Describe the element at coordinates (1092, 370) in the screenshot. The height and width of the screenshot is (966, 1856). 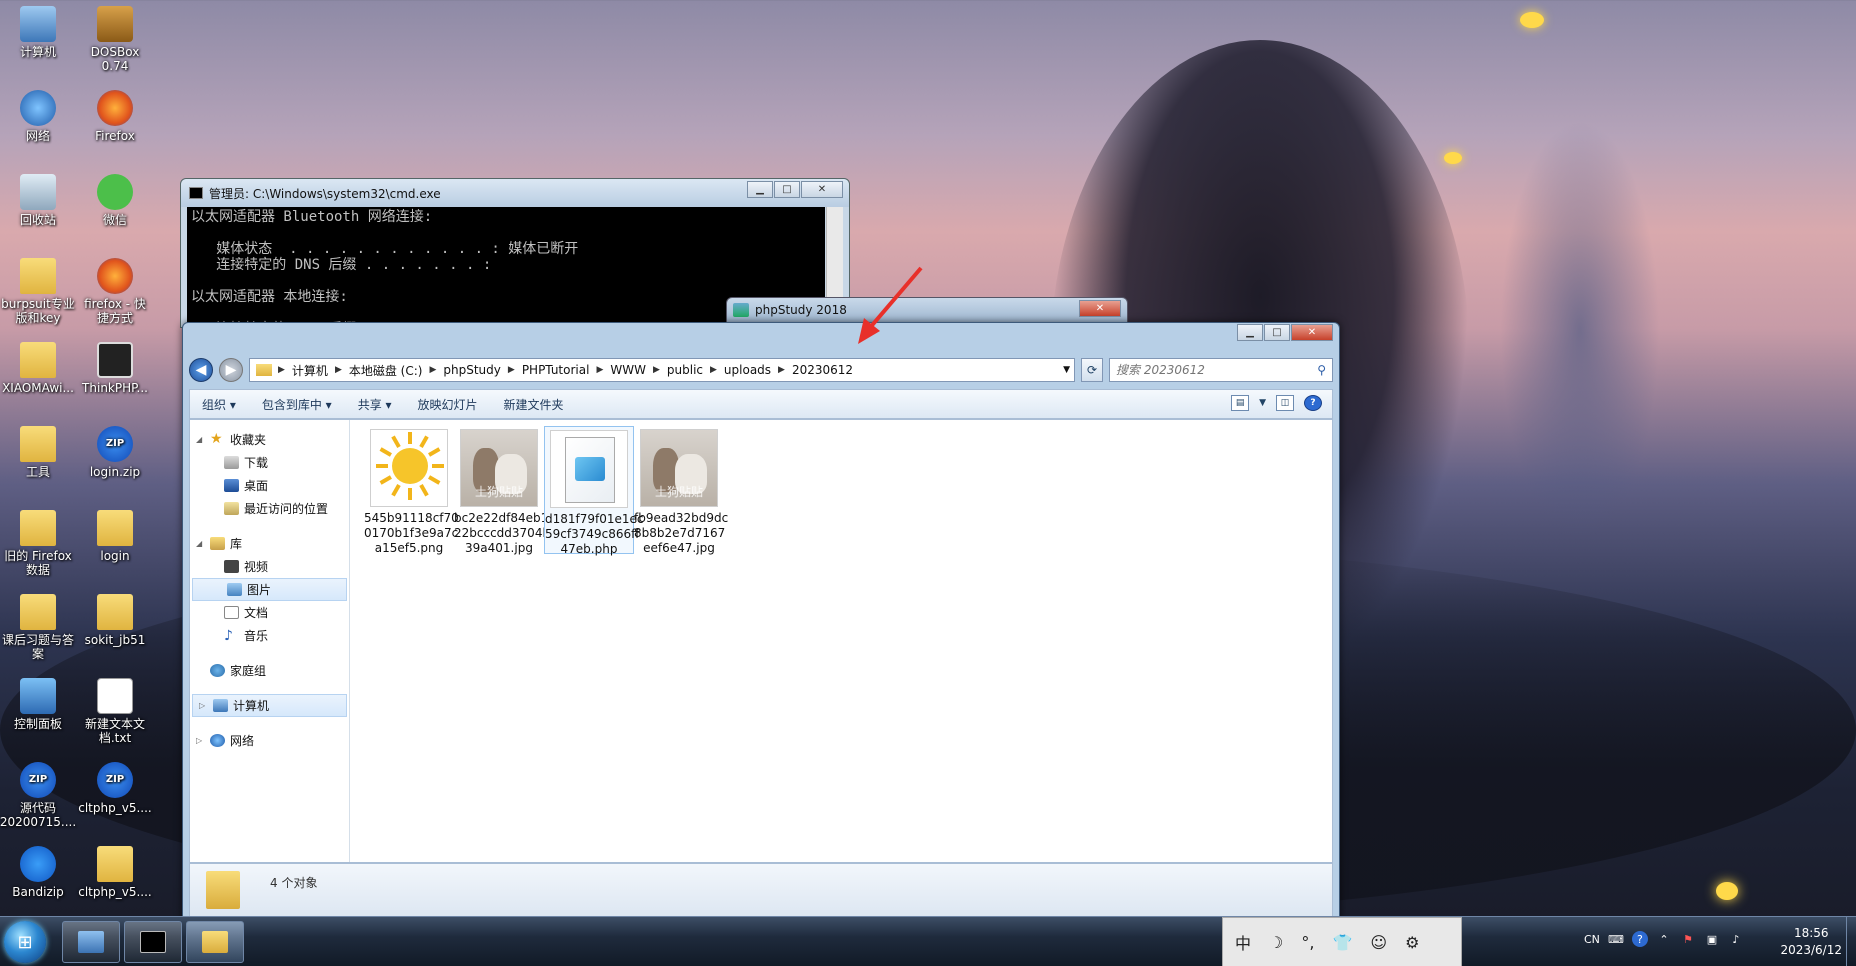
I see `refresh-button: ⟳` at that location.